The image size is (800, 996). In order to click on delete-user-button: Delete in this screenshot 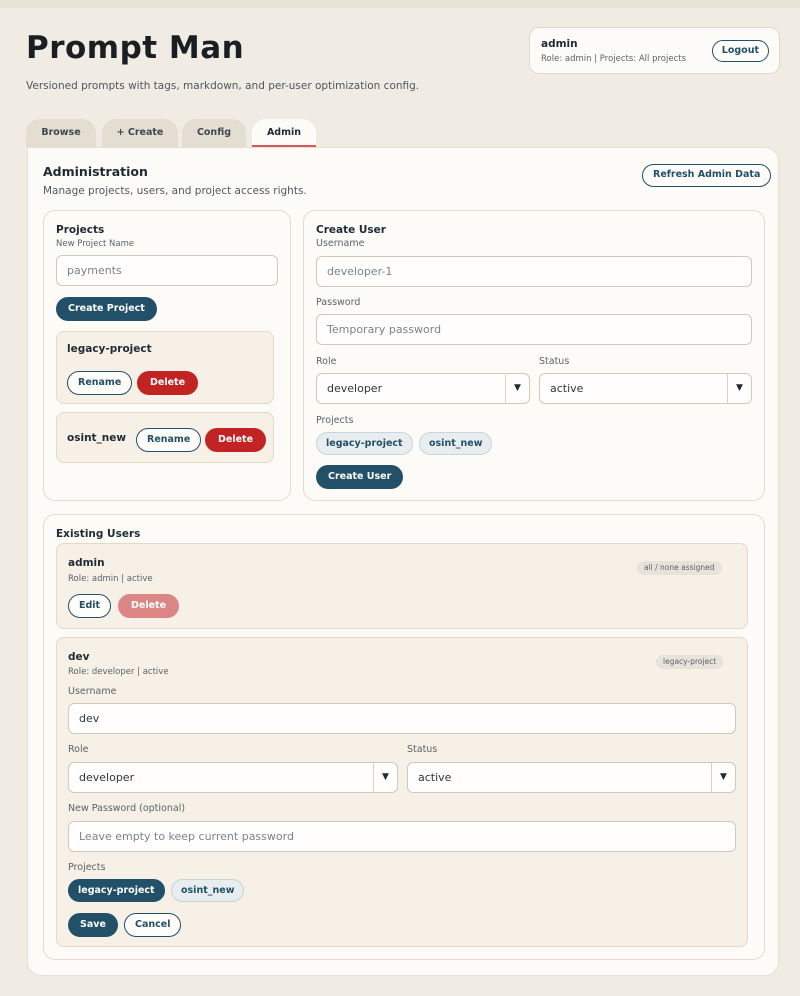, I will do `click(149, 606)`.